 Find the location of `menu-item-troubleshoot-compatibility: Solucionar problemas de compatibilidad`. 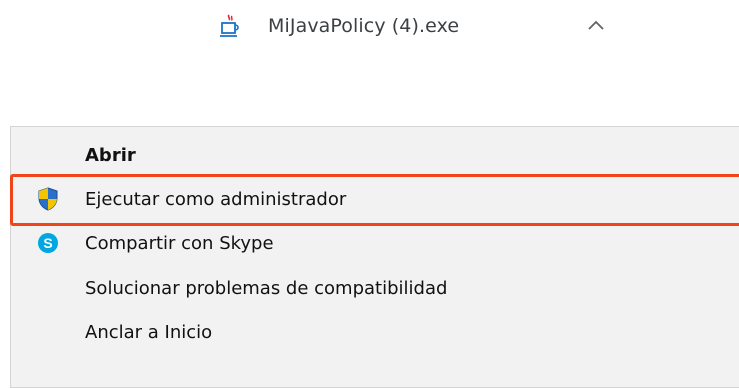

menu-item-troubleshoot-compatibility: Solucionar problemas de compatibilidad is located at coordinates (375, 288).